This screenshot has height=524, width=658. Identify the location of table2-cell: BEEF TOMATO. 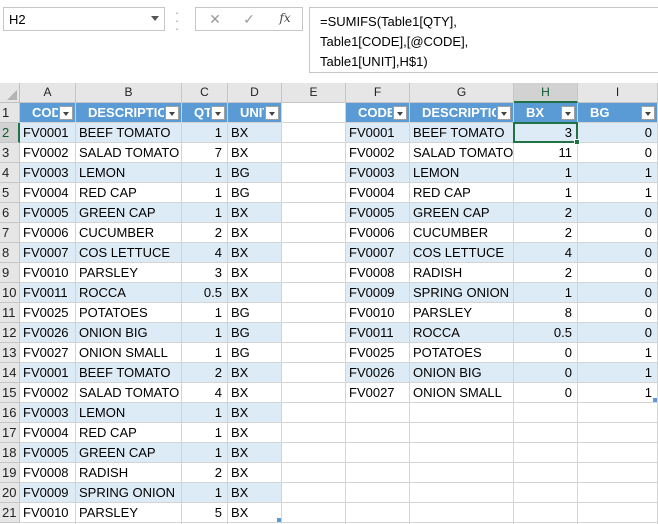
(461, 132).